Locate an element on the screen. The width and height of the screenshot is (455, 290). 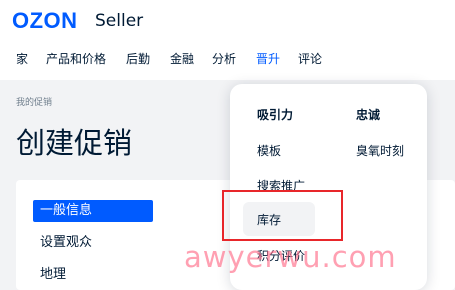
nav-item-logistics: 后勤 is located at coordinates (138, 58).